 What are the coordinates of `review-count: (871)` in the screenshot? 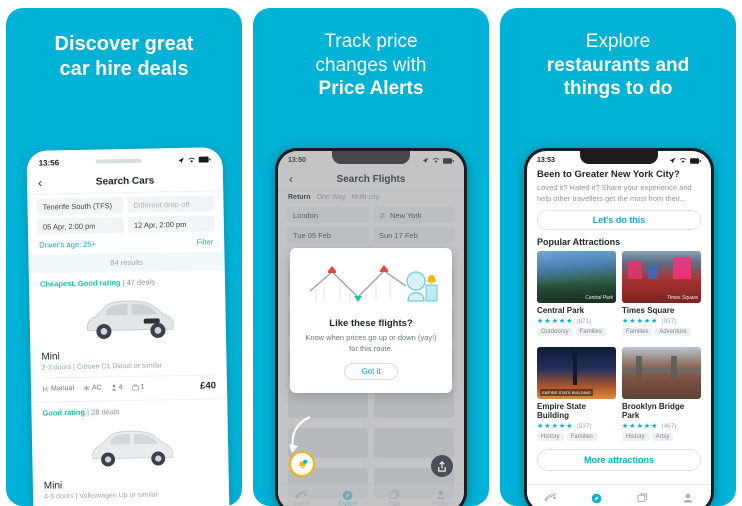 It's located at (584, 321).